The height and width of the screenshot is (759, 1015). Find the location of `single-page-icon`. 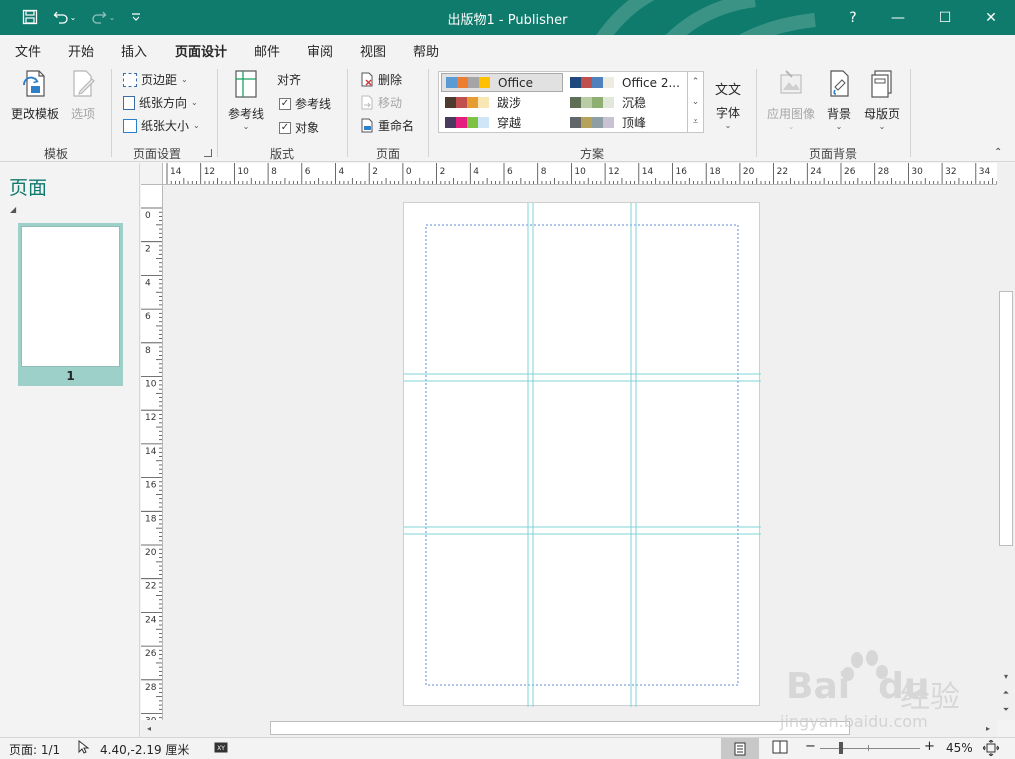

single-page-icon is located at coordinates (740, 748).